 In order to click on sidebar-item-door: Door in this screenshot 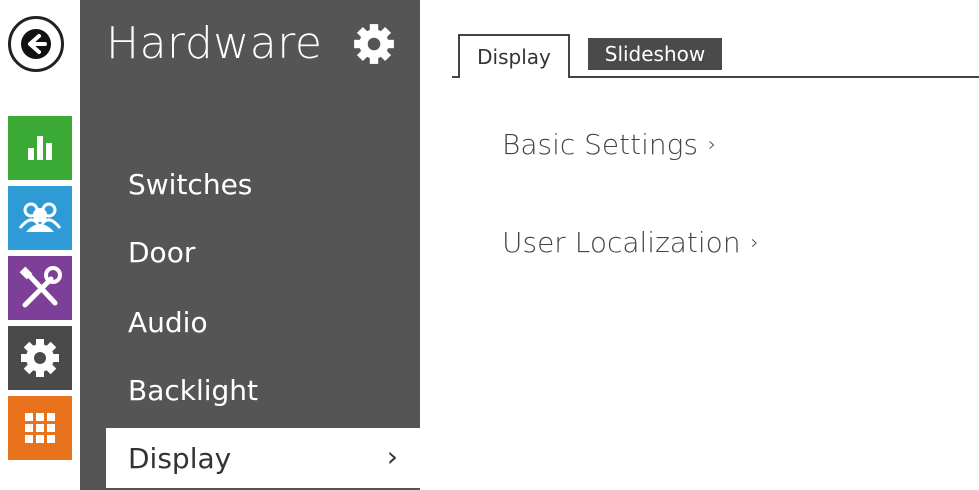, I will do `click(250, 252)`.